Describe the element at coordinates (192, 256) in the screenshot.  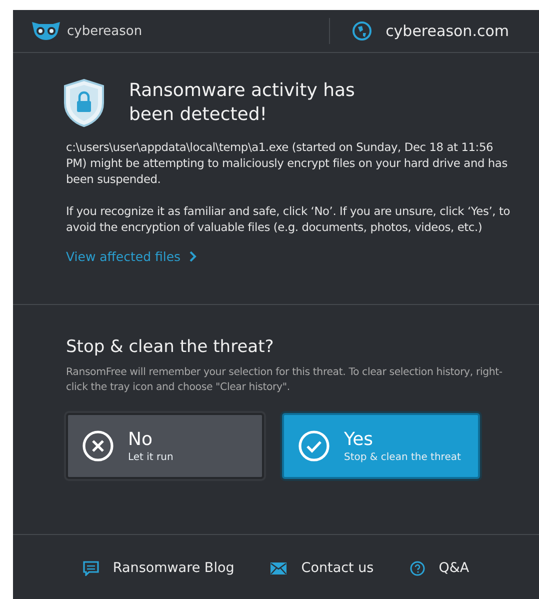
I see `chevron-right-icon` at that location.